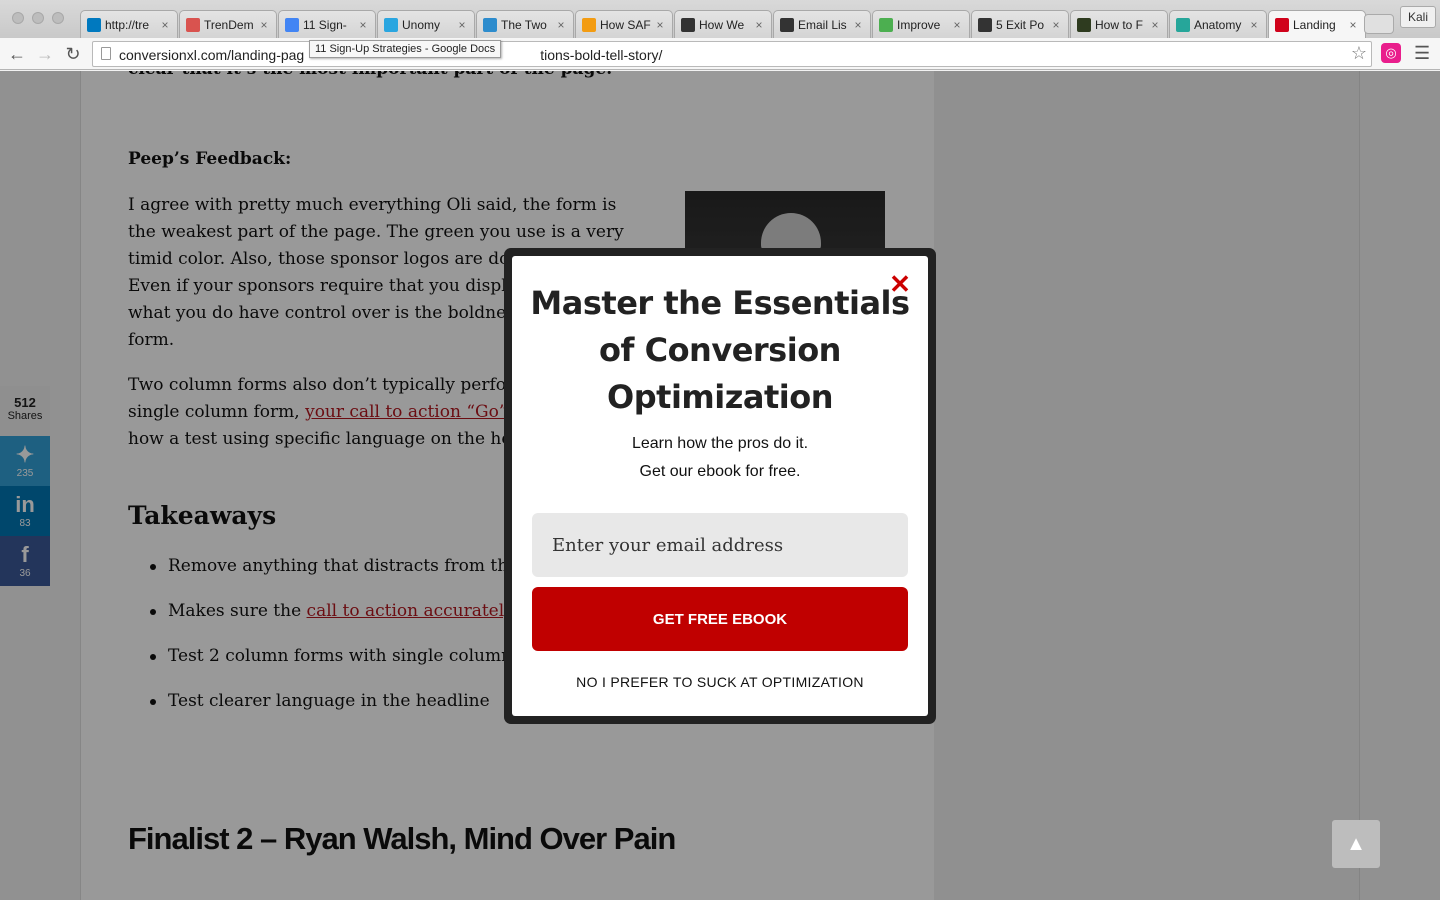  Describe the element at coordinates (17, 54) in the screenshot. I see `back-arrow-icon: ←` at that location.